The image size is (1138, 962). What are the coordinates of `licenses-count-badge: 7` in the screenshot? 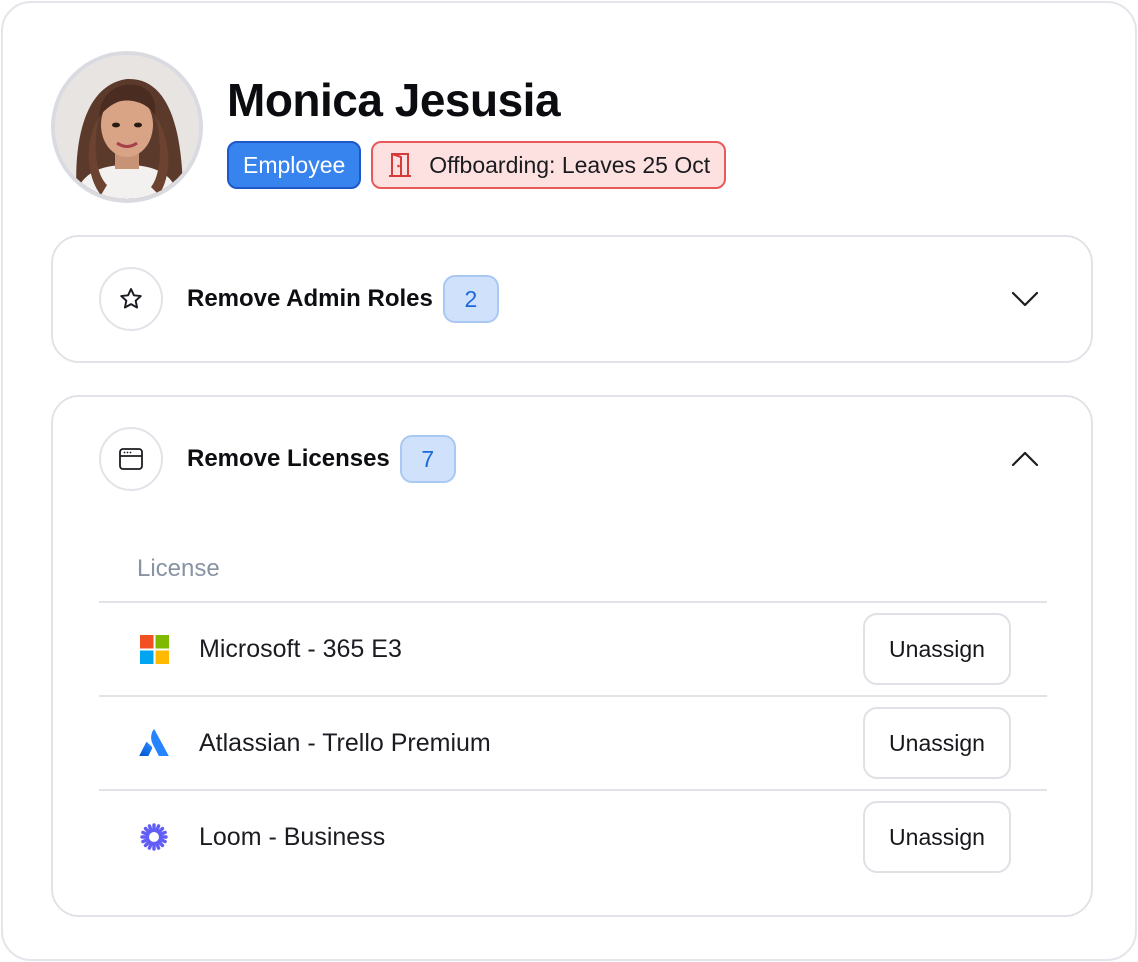 It's located at (427, 459).